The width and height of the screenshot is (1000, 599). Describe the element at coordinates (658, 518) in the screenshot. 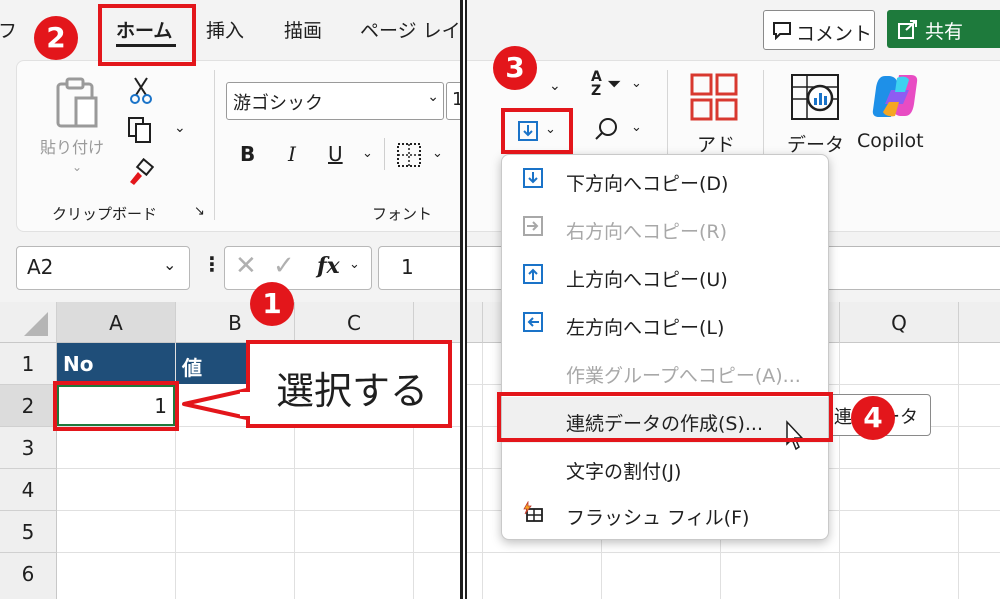

I see `menu-item-label: フラッシュ フィル(F)` at that location.